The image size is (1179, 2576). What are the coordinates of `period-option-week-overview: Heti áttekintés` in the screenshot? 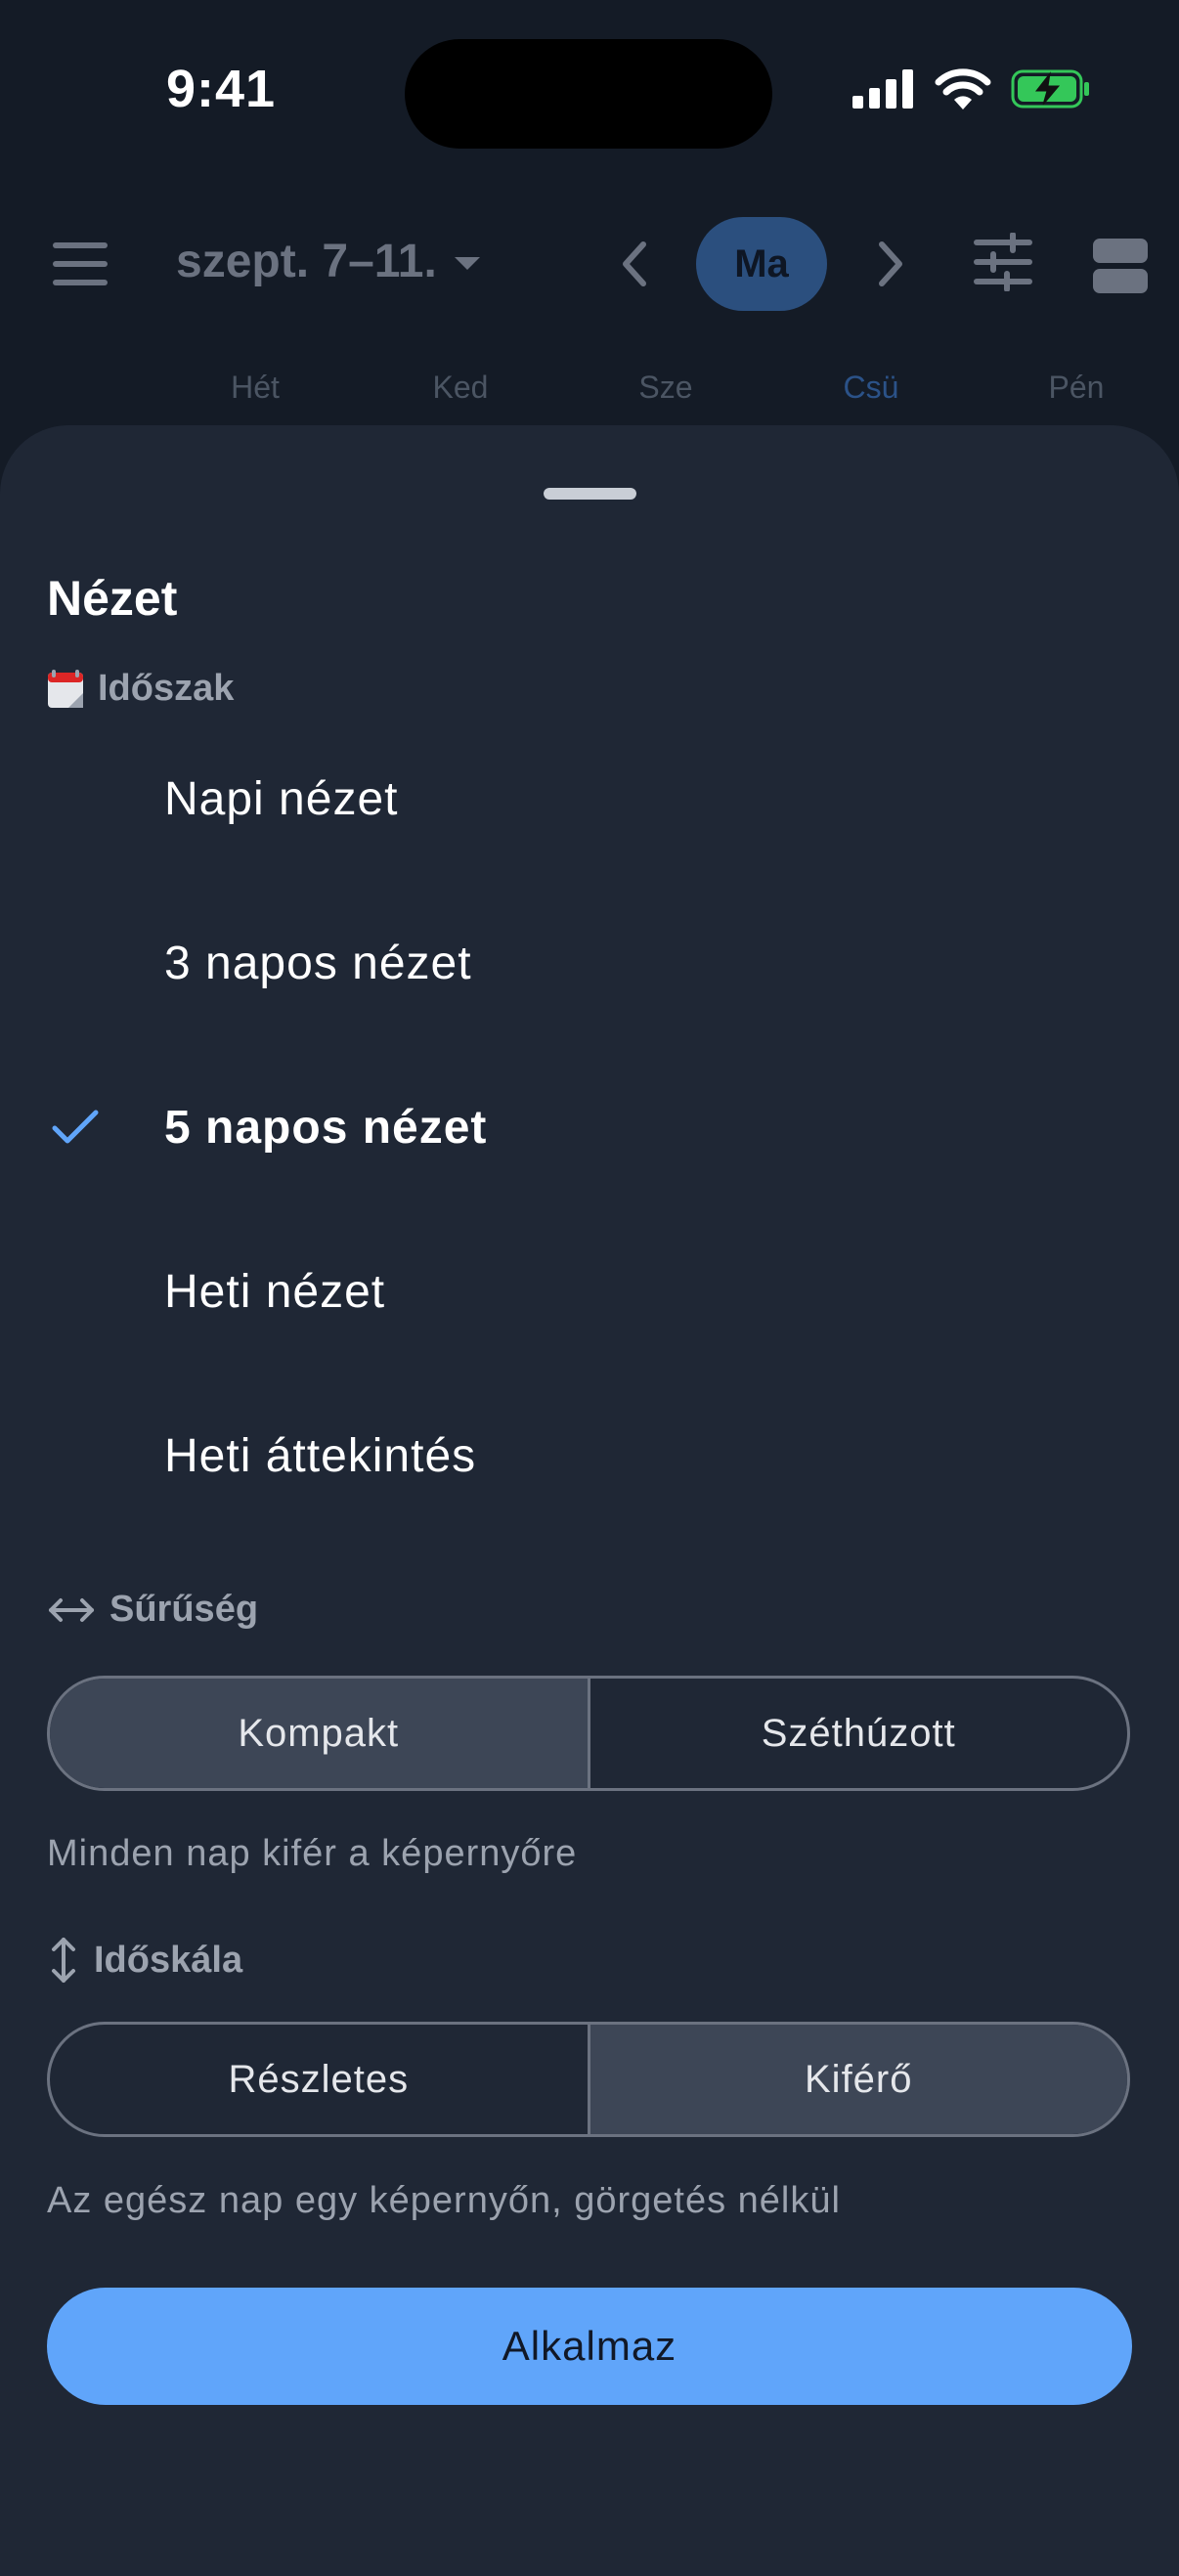 It's located at (589, 1456).